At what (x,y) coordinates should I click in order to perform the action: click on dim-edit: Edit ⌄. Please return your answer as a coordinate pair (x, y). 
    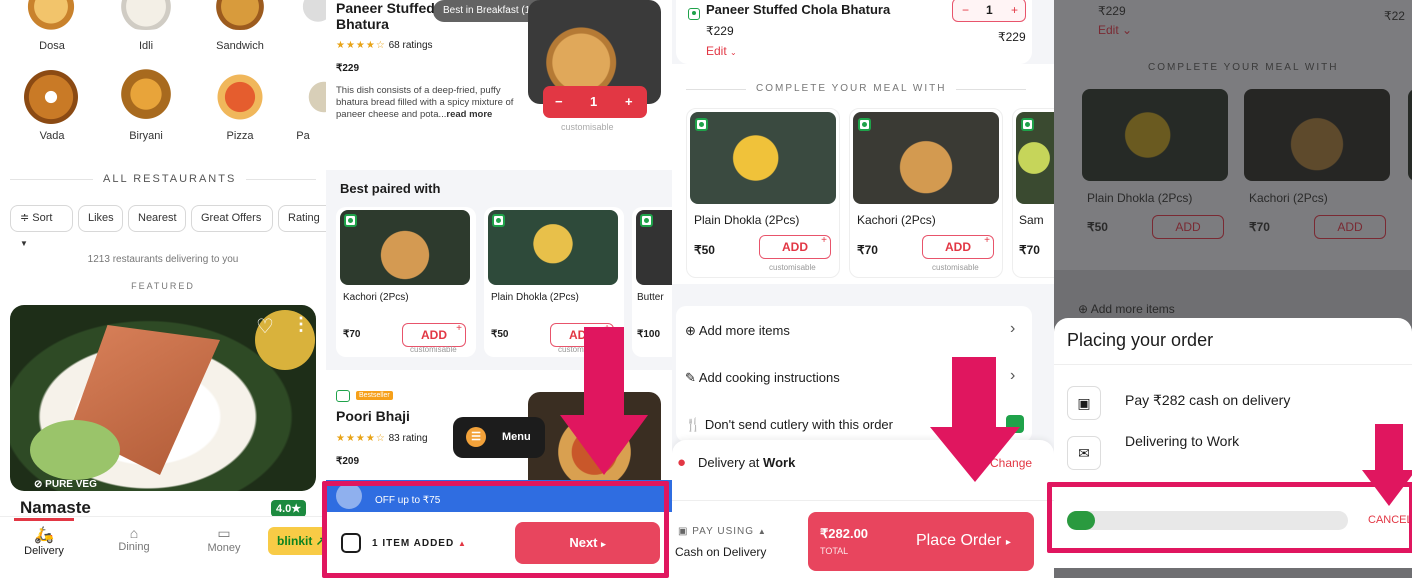
    Looking at the image, I should click on (1115, 30).